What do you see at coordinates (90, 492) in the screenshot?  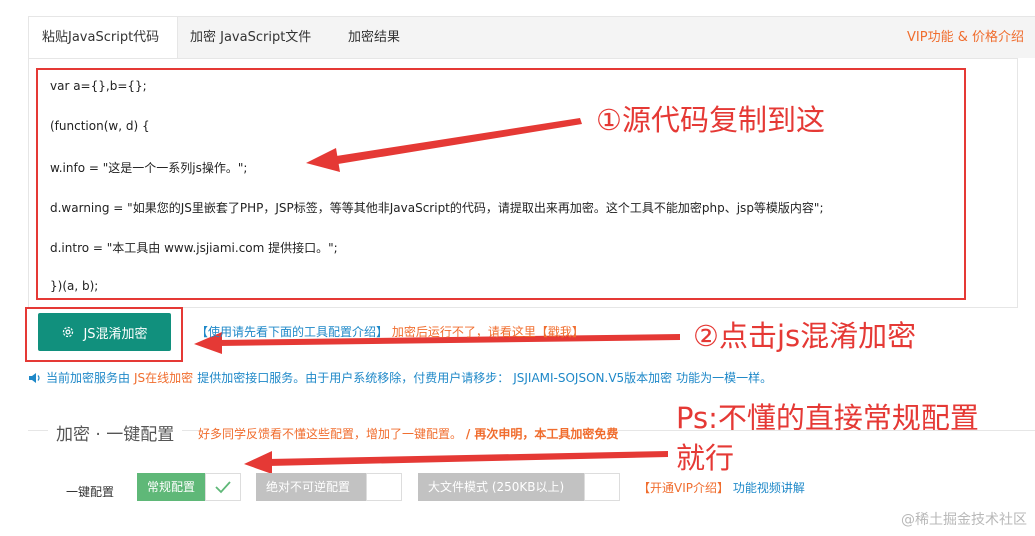 I see `one-click-config-label: 一键配置` at bounding box center [90, 492].